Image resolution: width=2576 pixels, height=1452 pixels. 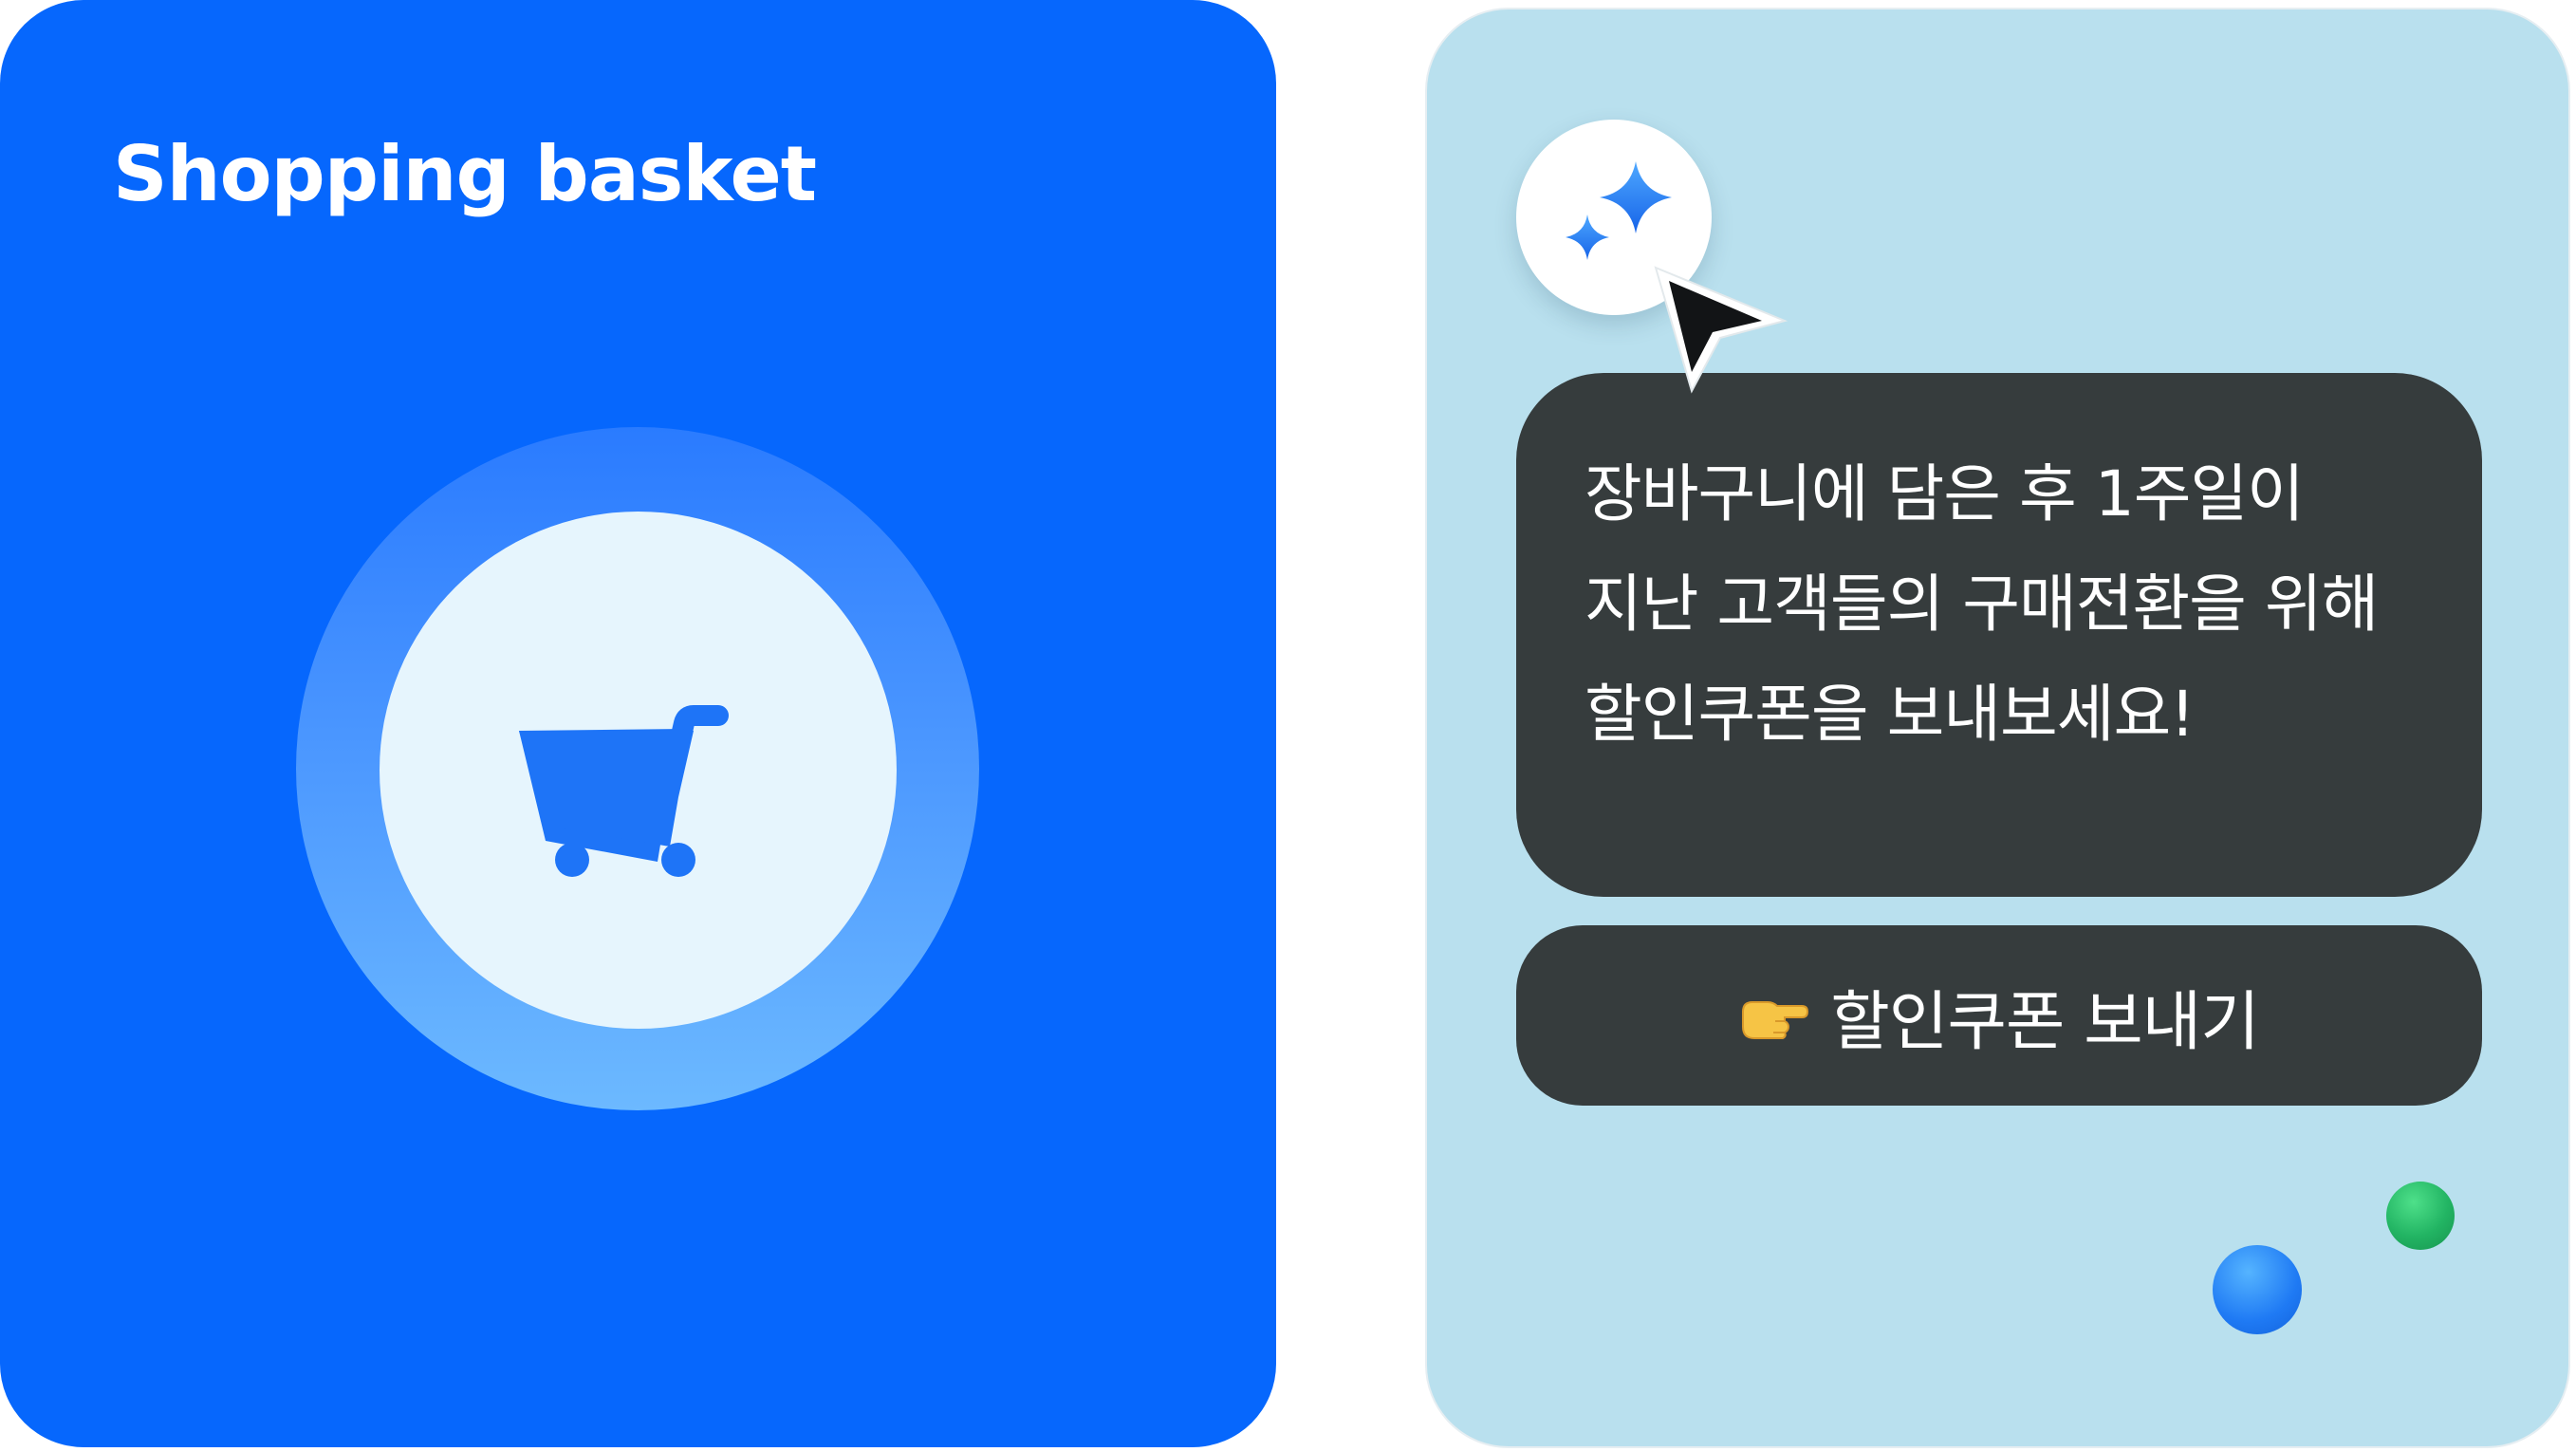 I want to click on basket-title: Shopping basket, so click(x=465, y=174).